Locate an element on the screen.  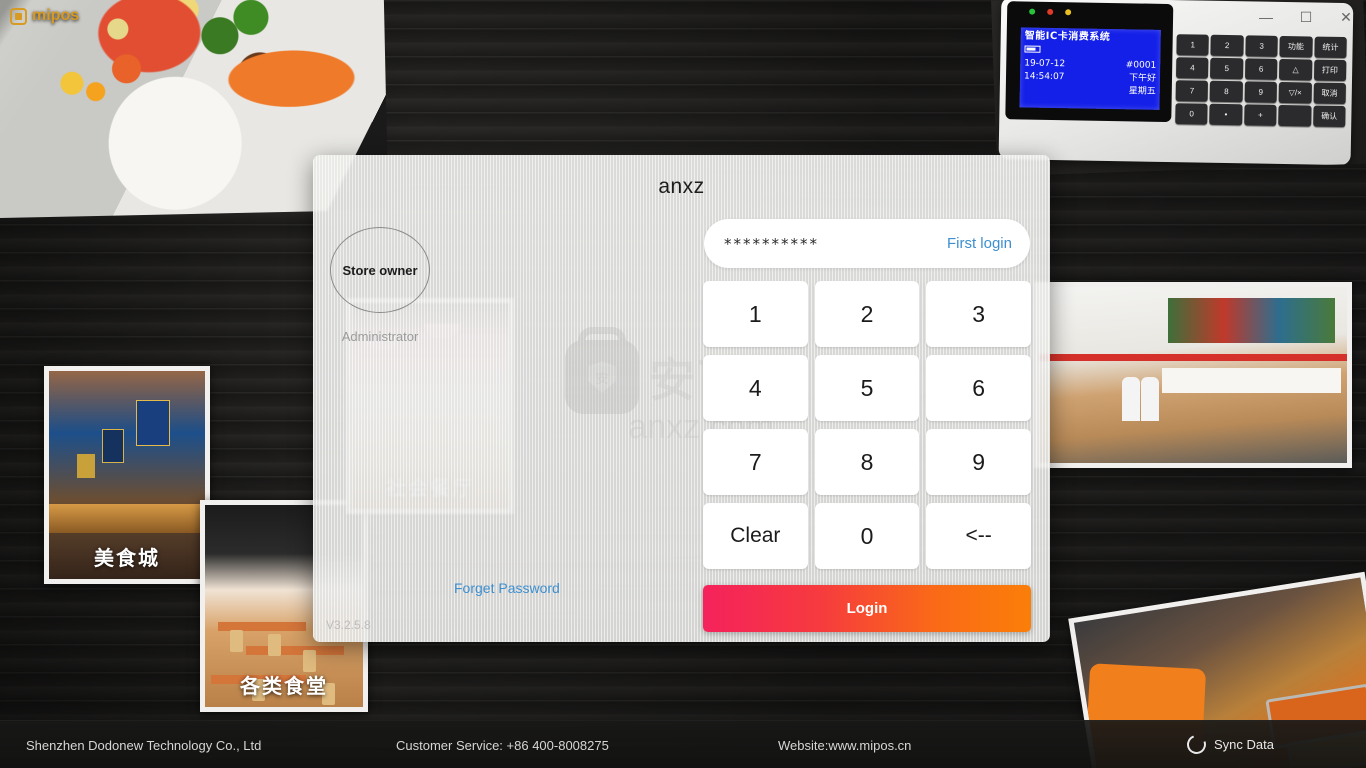
pos-key-6: 5 is located at coordinates (1227, 68).